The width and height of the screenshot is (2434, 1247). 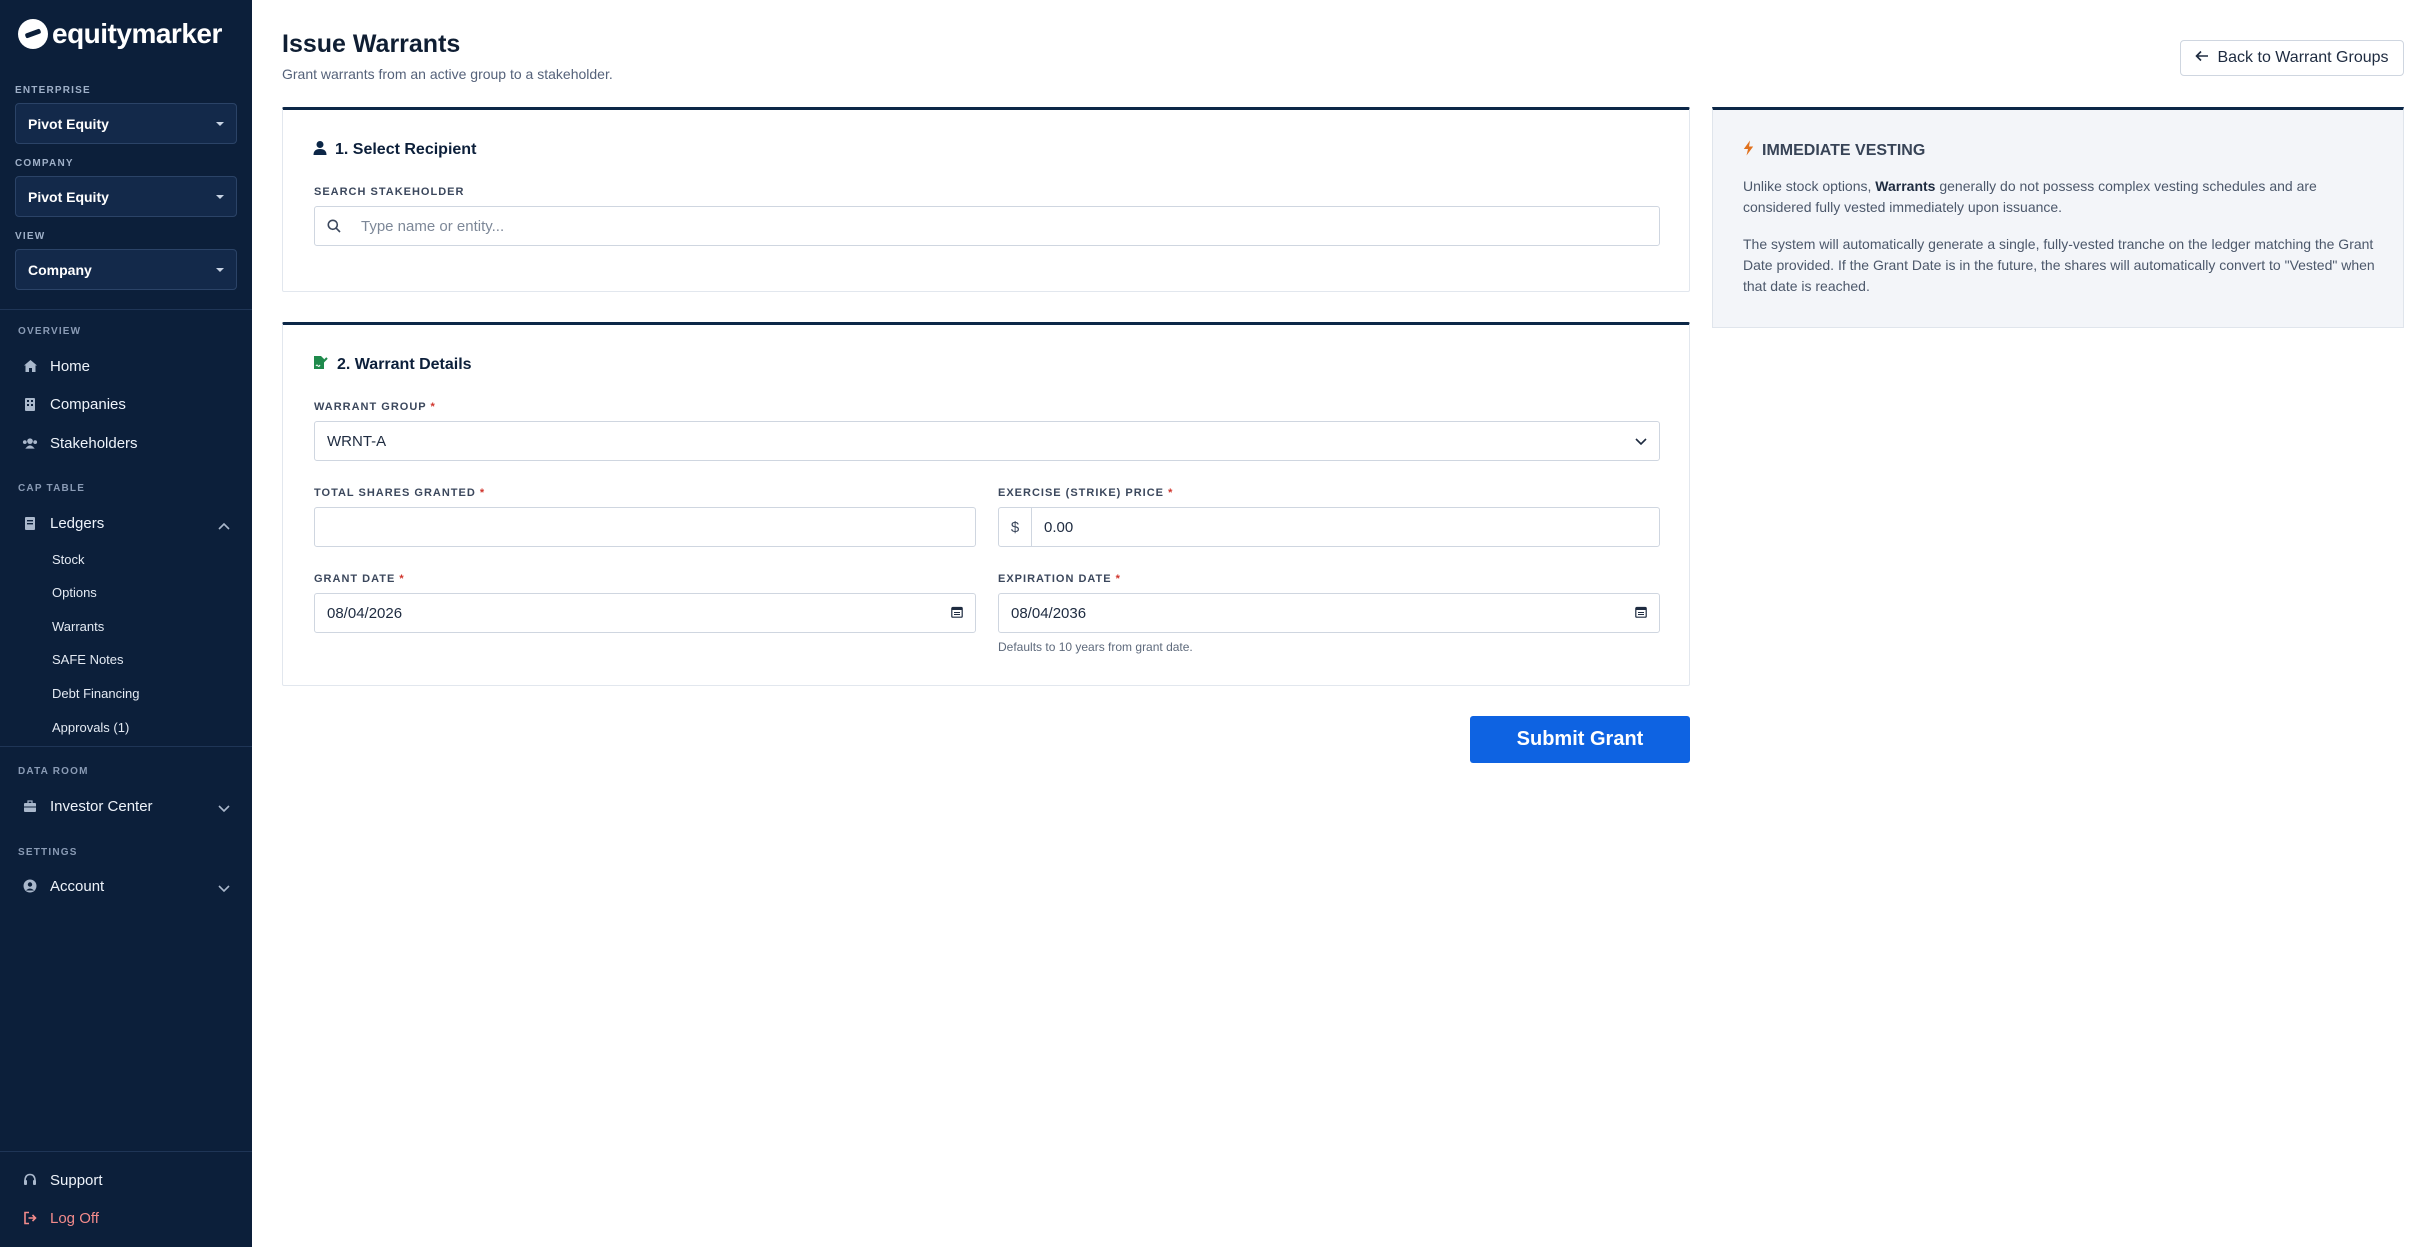 What do you see at coordinates (126, 523) in the screenshot?
I see `sidebar-item-ledgers: Ledgers` at bounding box center [126, 523].